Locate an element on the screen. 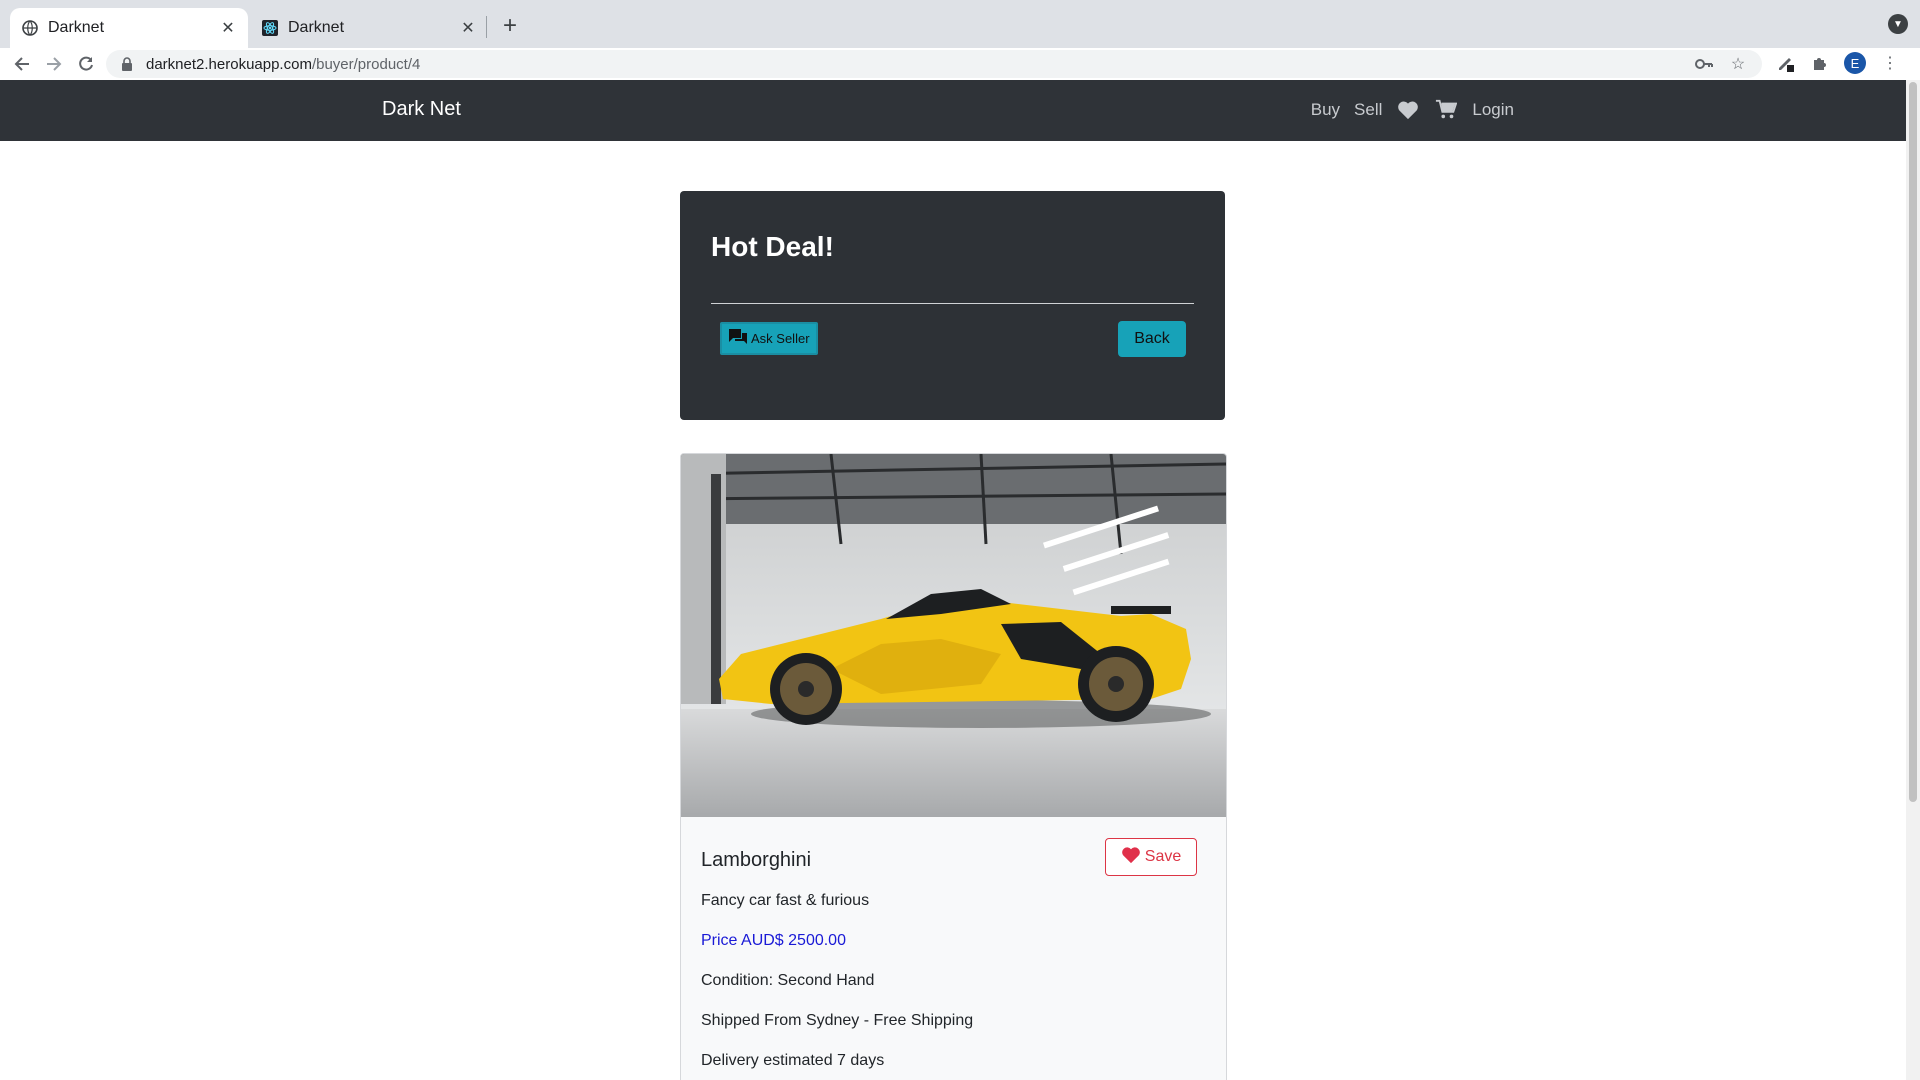  tab-strip: Darknet ✕ Darknet ✕ + ▼ is located at coordinates (960, 24).